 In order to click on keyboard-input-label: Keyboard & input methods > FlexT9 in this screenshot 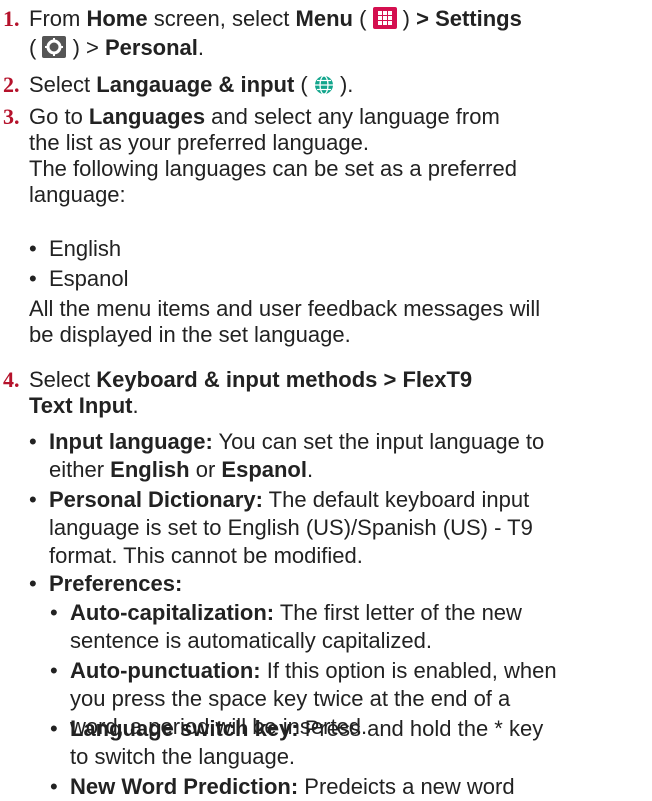, I will do `click(284, 379)`.